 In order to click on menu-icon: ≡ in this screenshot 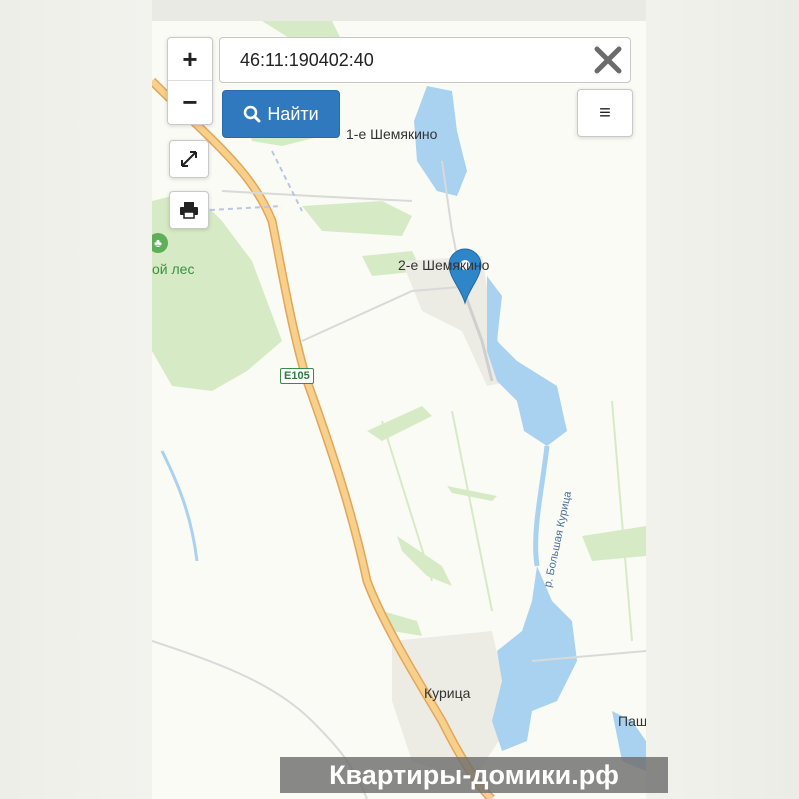, I will do `click(605, 112)`.